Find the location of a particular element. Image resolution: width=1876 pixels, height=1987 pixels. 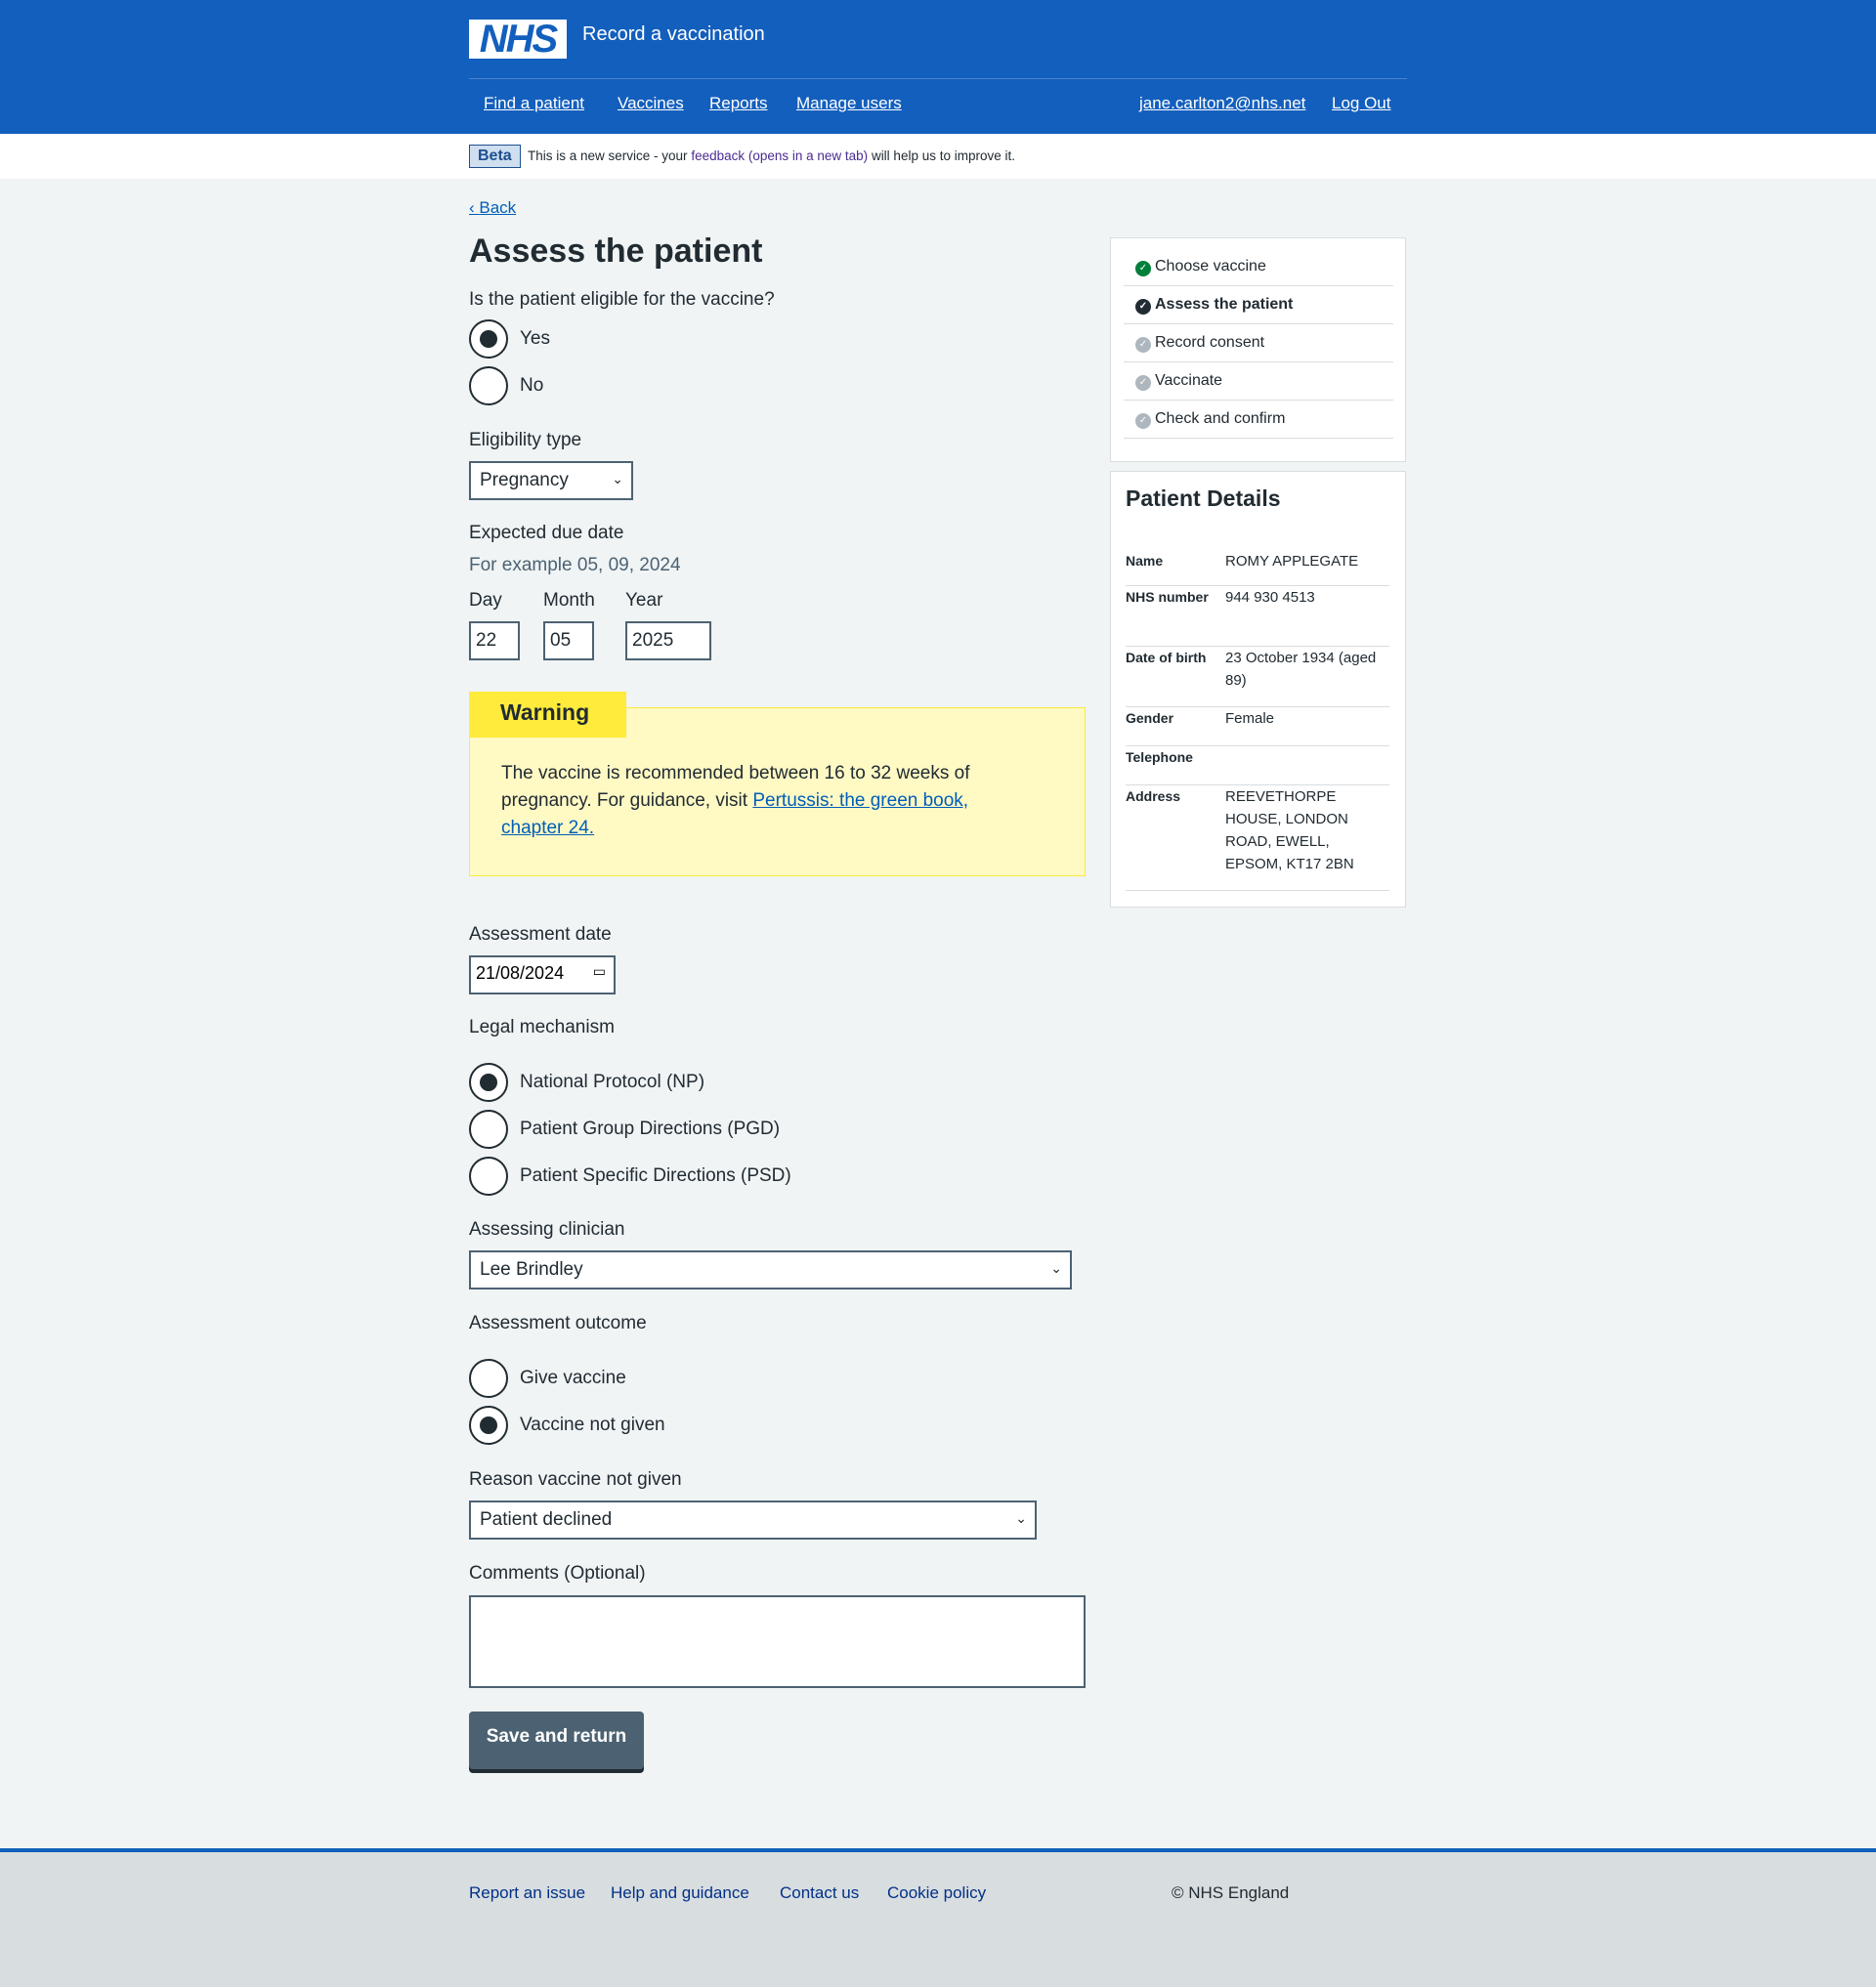

step-record-consent: ✓ Record consent is located at coordinates (1258, 343).